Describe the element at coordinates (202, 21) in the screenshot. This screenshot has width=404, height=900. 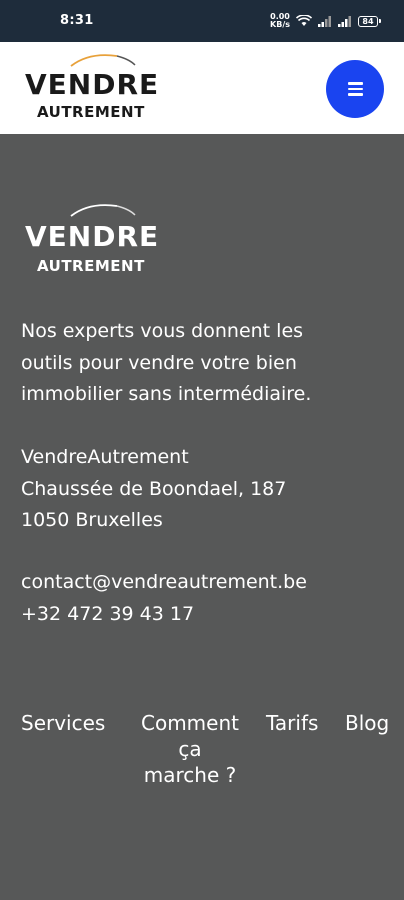
I see `status-bar: 8:31 0.00 KB/s 84` at that location.